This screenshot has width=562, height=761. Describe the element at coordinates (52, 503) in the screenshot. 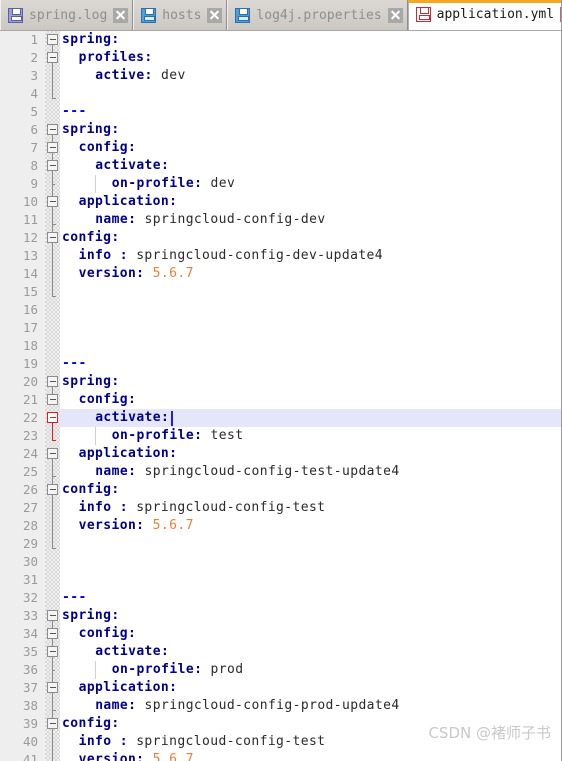

I see `fold-connector-line` at that location.